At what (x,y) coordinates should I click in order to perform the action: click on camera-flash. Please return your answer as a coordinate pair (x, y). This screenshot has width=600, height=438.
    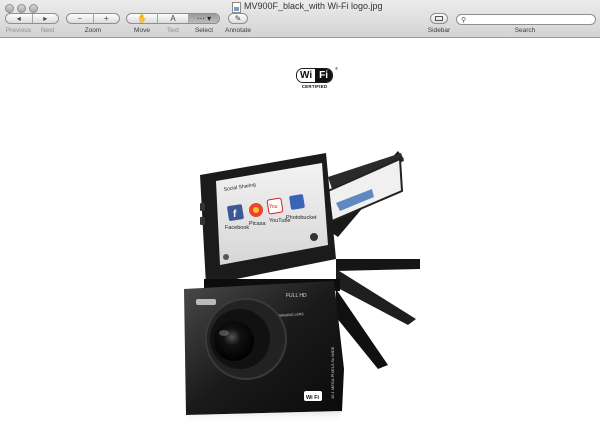
    Looking at the image, I should click on (206, 302).